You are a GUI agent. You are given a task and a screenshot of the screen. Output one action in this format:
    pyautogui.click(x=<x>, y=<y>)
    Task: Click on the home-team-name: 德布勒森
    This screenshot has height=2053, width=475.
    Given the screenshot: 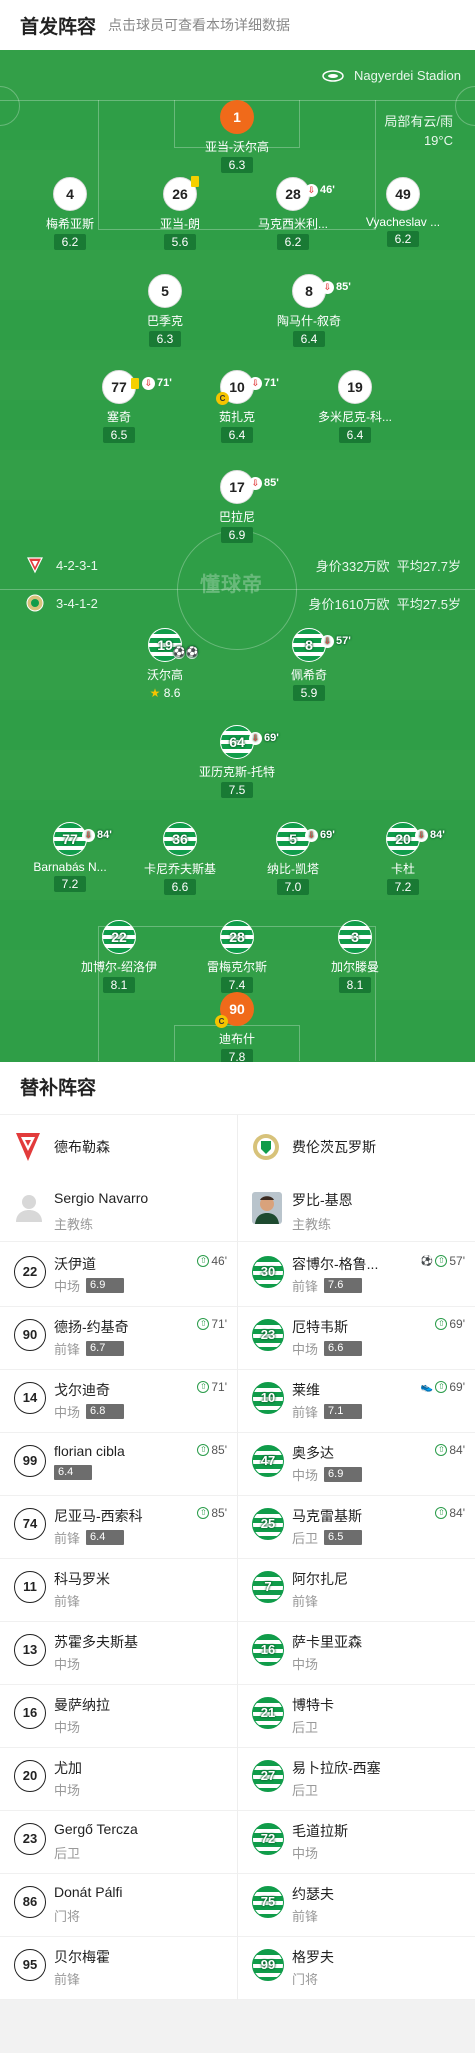 What is the action you would take?
    pyautogui.click(x=82, y=1147)
    